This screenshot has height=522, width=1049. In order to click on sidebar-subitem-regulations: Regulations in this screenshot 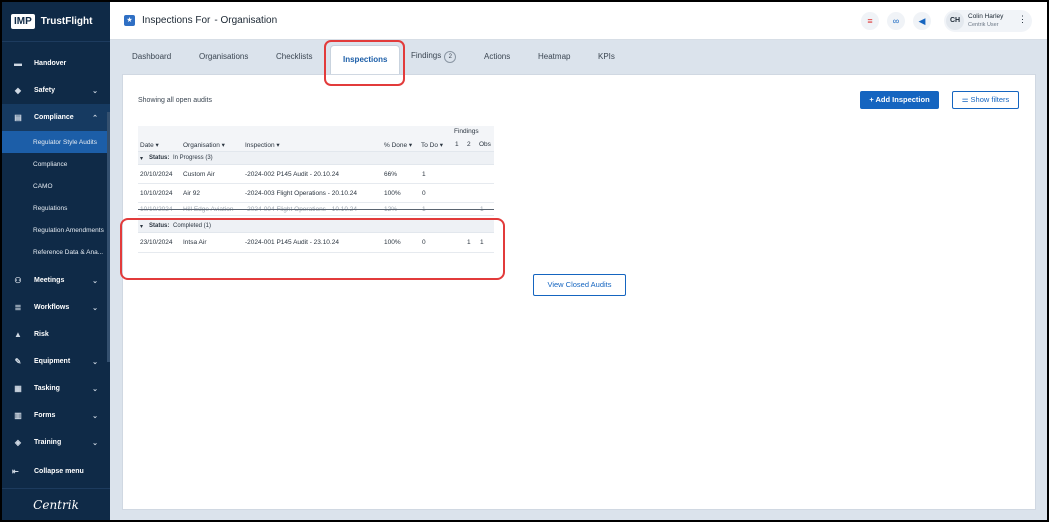, I will do `click(56, 208)`.